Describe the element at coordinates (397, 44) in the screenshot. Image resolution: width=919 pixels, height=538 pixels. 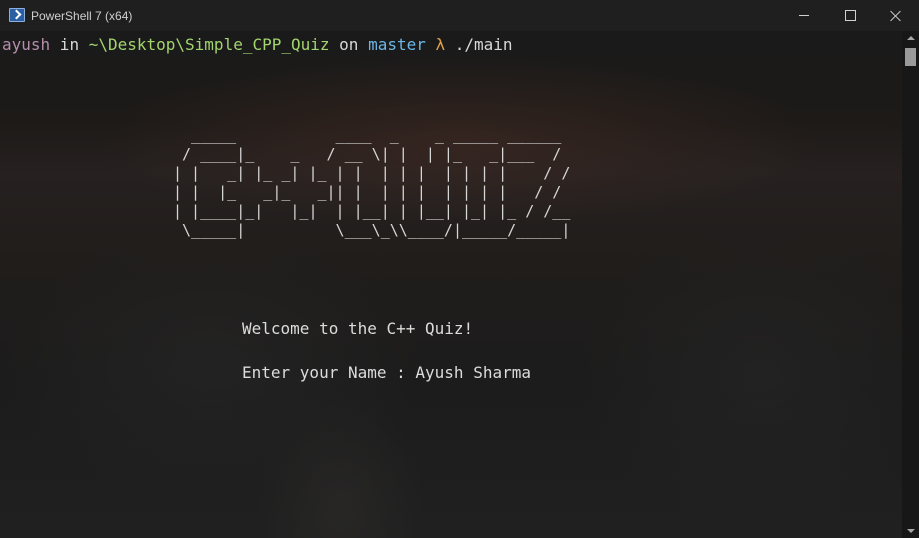
I see `prompt-branch: master` at that location.